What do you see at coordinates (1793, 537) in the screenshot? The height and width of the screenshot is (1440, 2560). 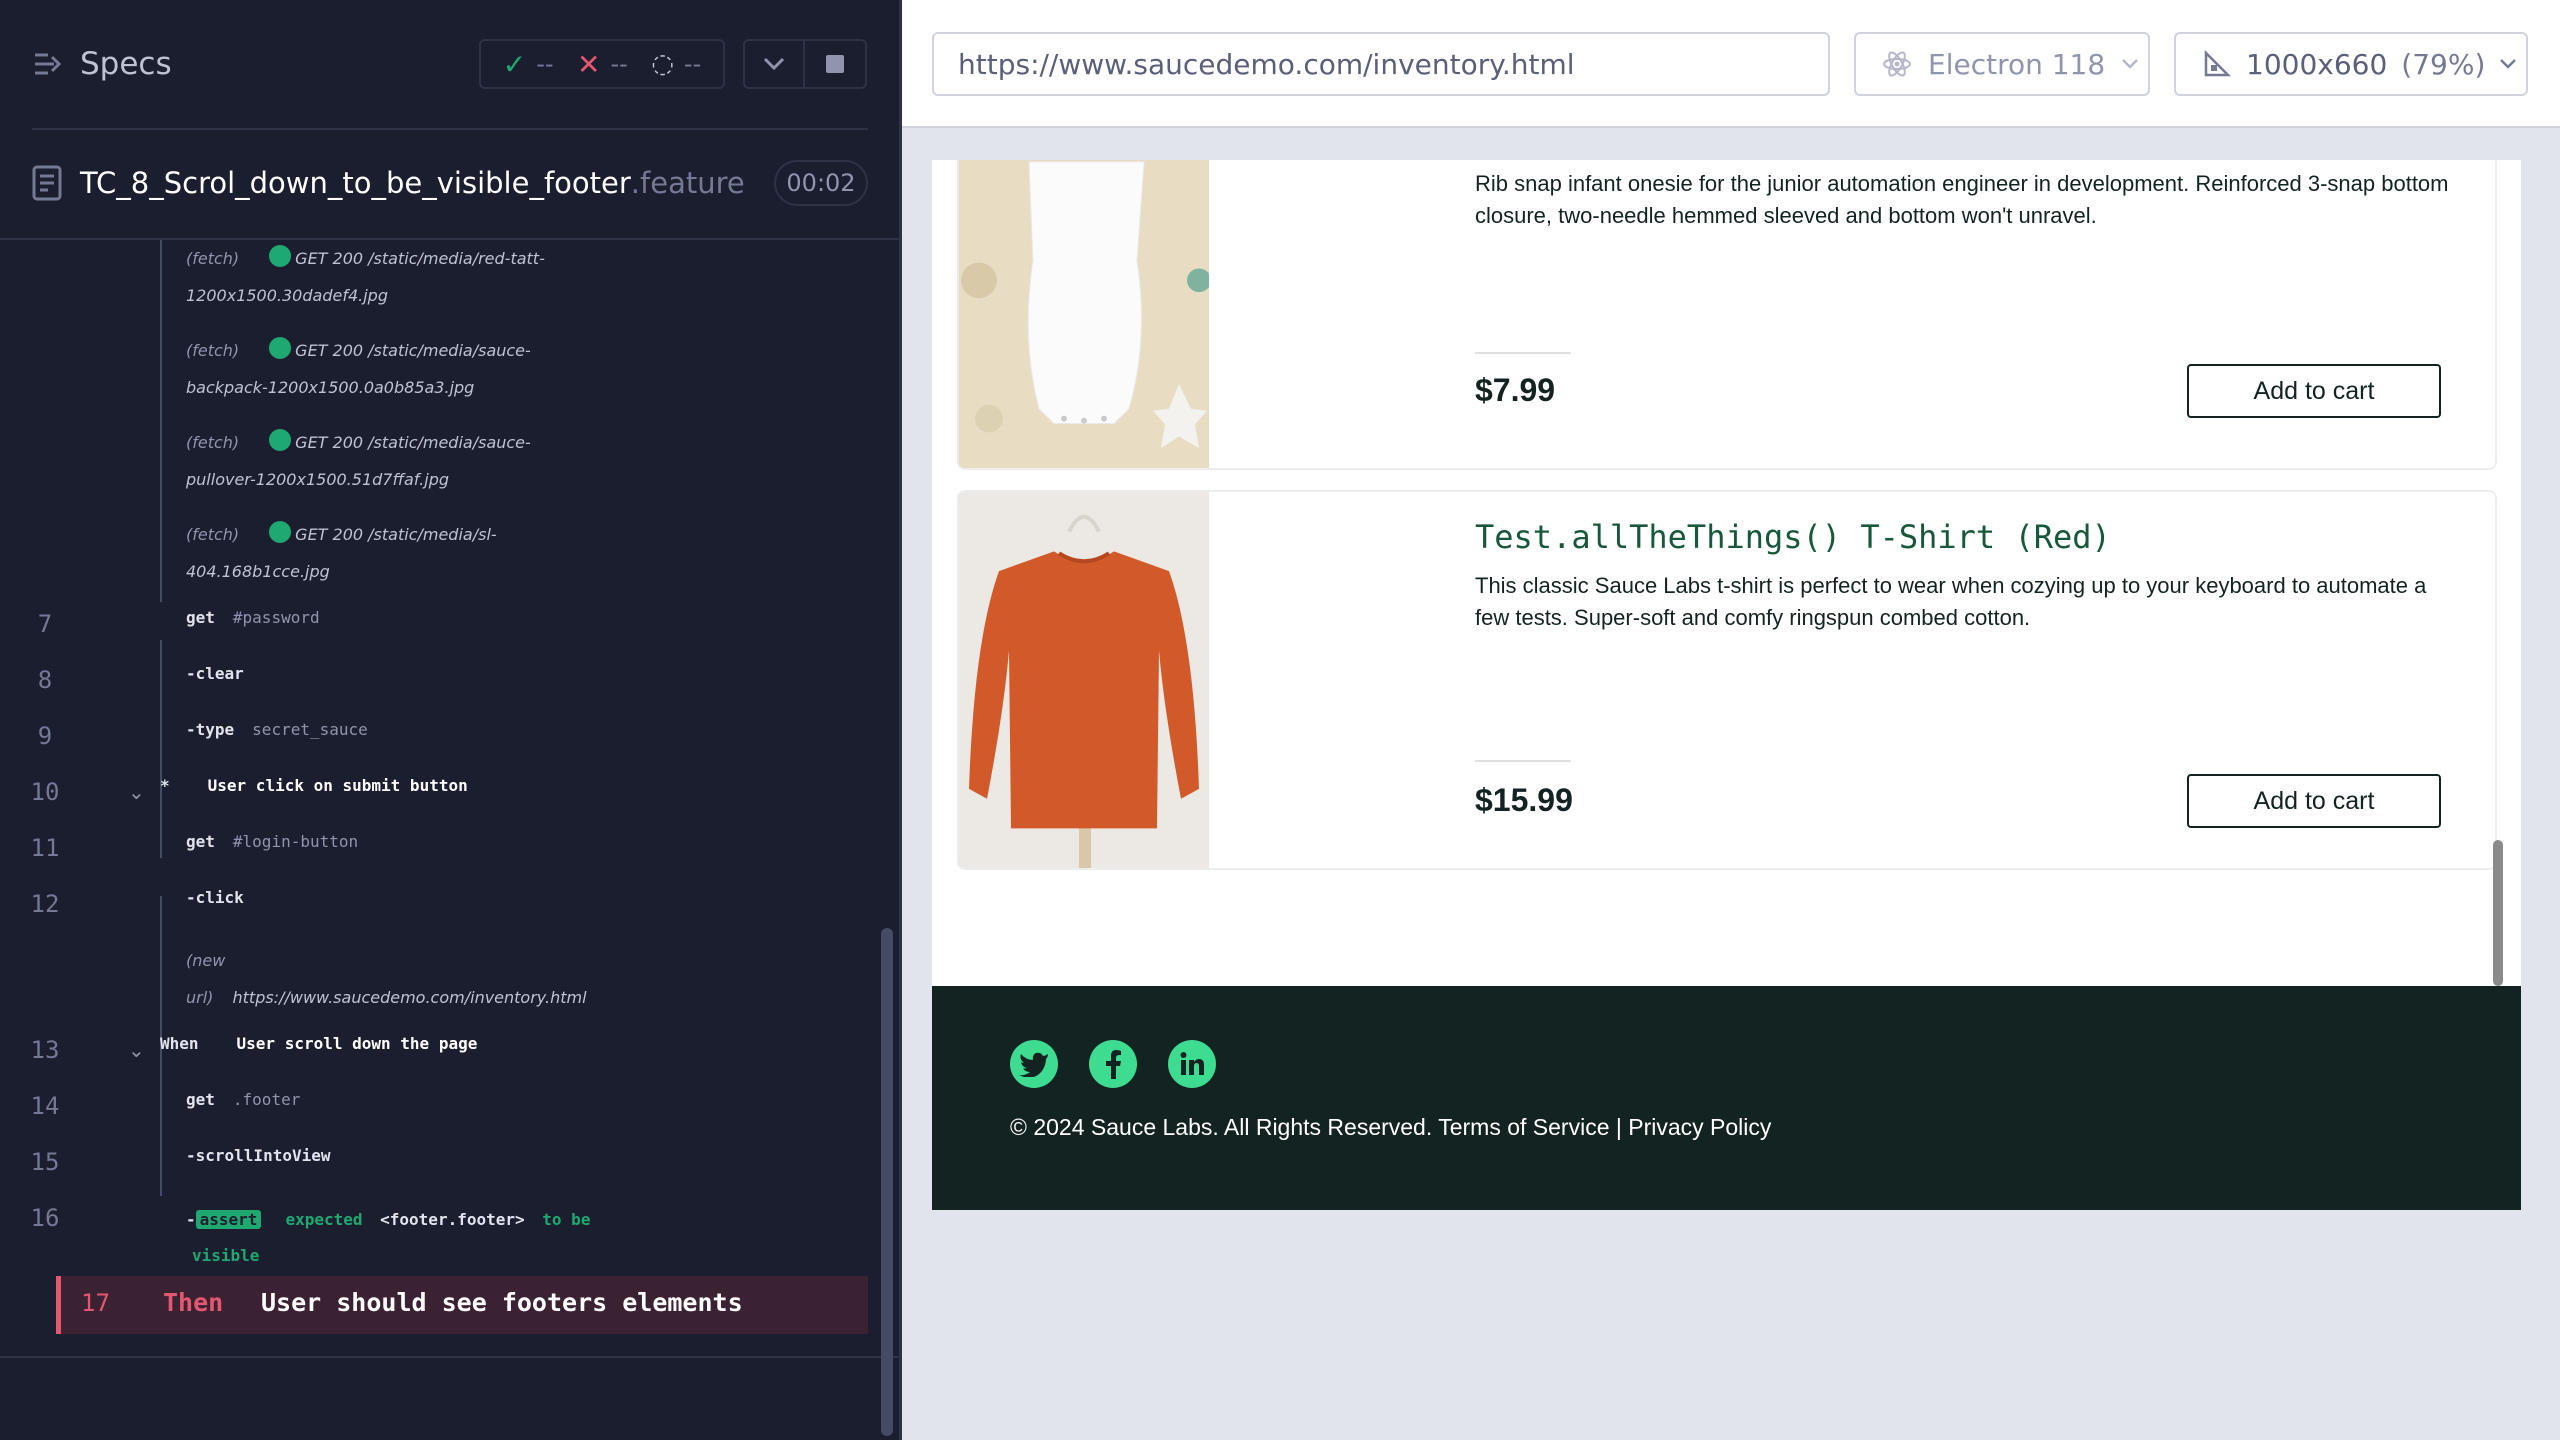 I see `item-title: Test.allTheThings() T-Shirt (Red)` at bounding box center [1793, 537].